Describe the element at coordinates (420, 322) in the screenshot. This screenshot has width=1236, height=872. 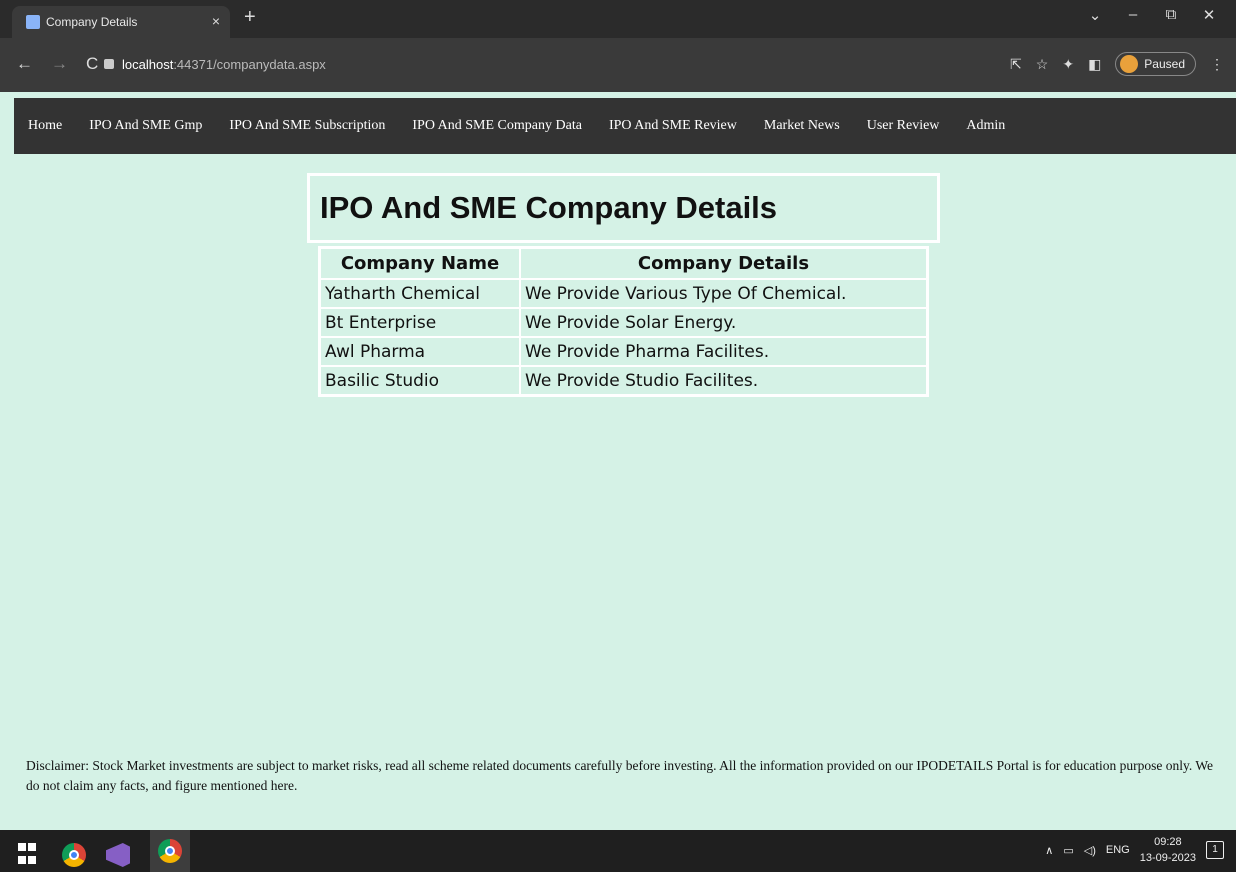
I see `company-name-cell: Bt Enterprise` at that location.